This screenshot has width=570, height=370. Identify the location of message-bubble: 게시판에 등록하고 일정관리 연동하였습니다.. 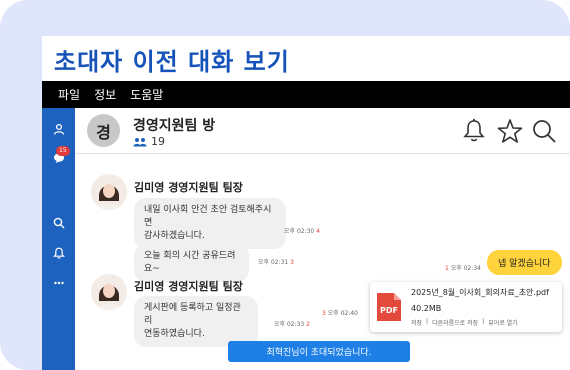
(196, 321).